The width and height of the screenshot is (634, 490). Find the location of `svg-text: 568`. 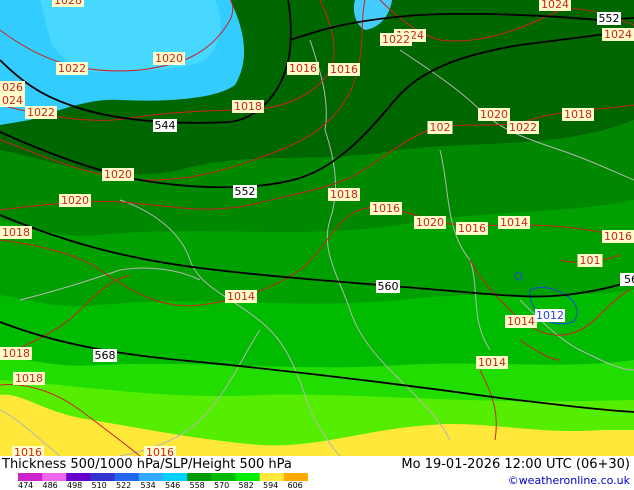

svg-text: 568 is located at coordinates (105, 355).